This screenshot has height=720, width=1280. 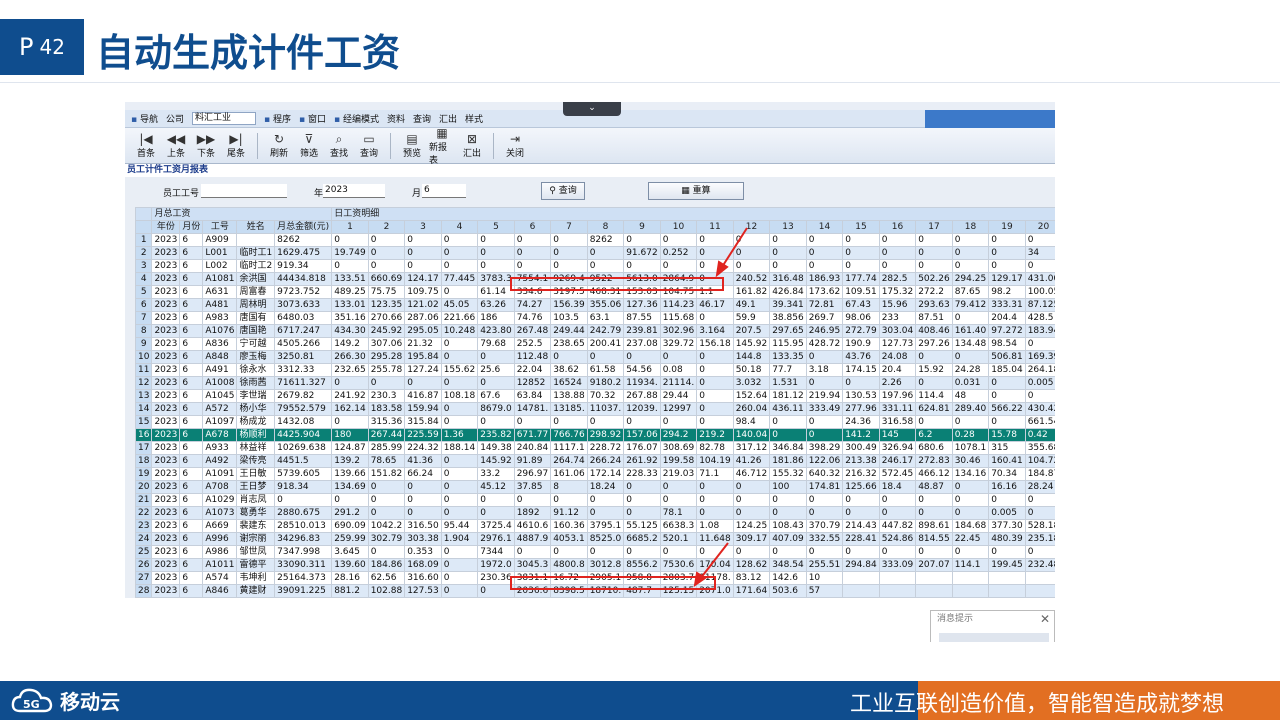 I want to click on popup-content, so click(x=994, y=637).